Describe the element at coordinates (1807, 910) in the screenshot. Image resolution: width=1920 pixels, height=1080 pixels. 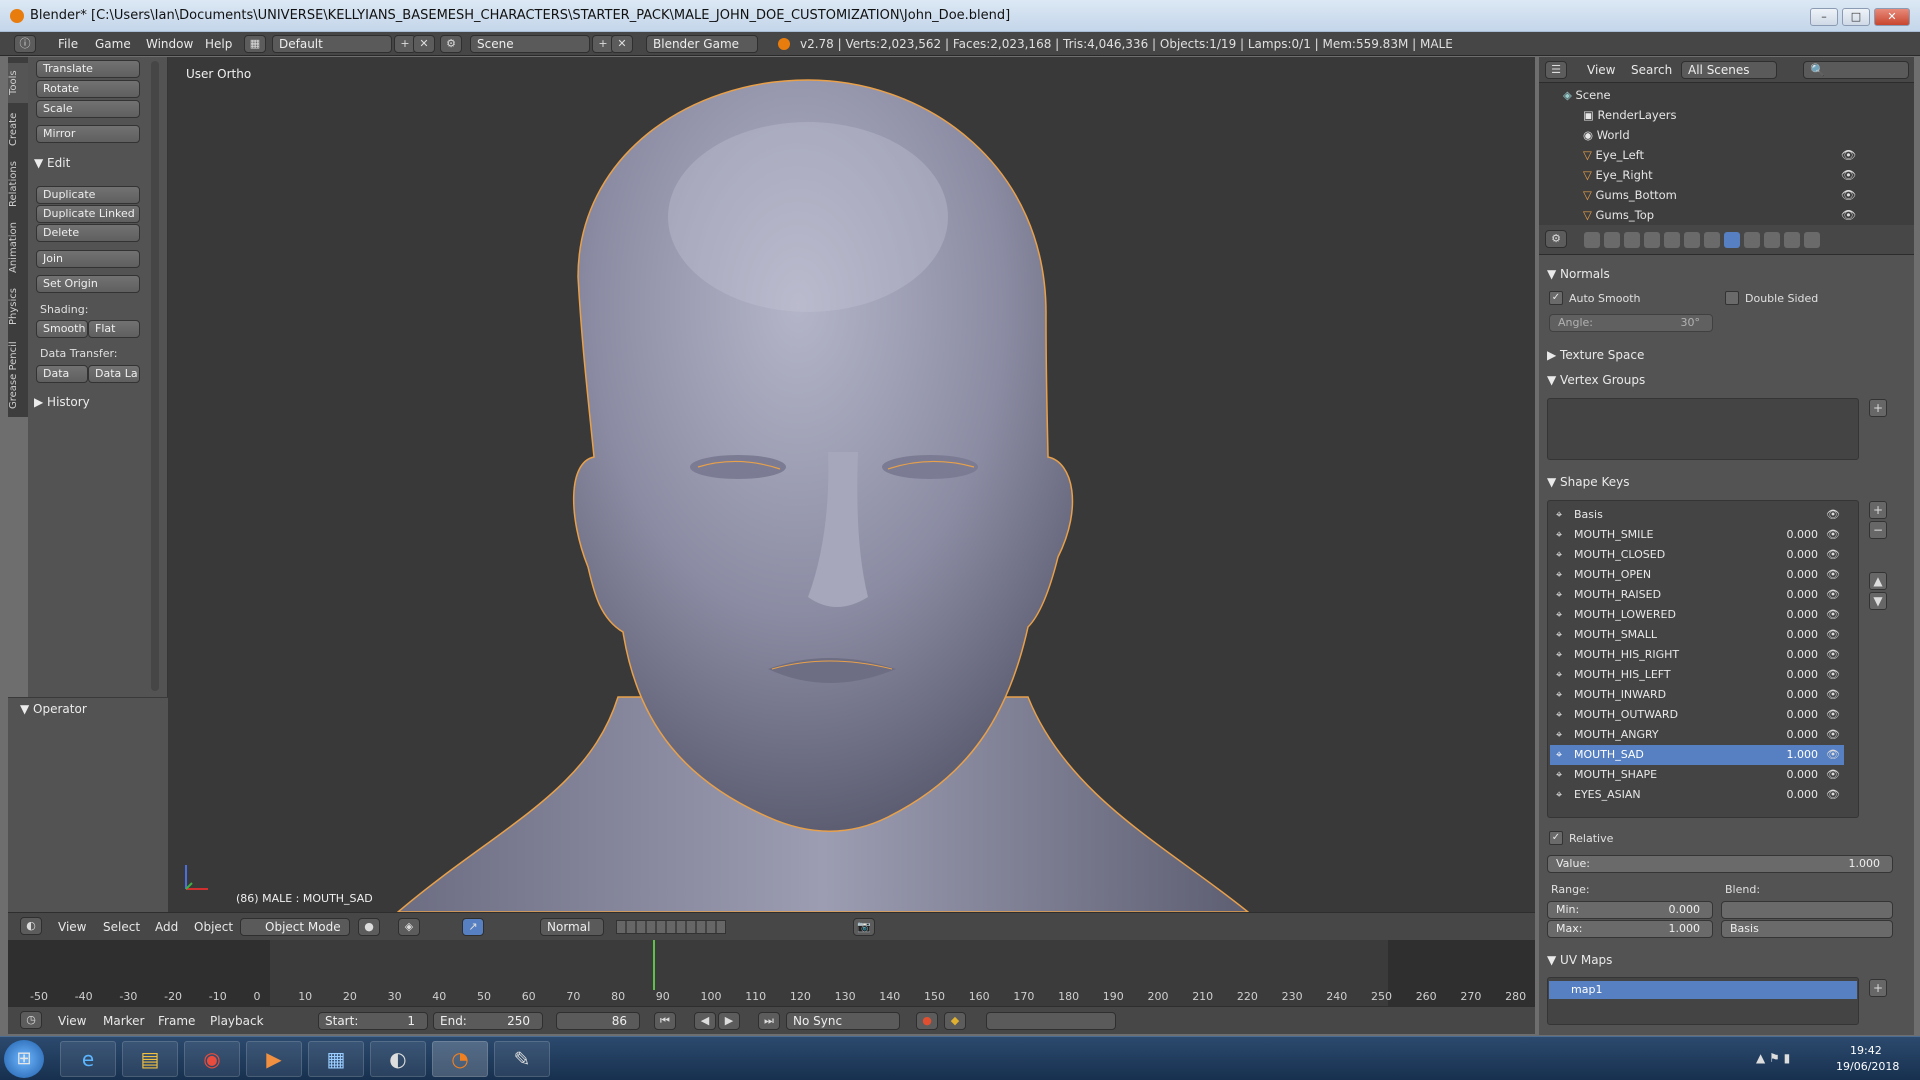
I see `blend-vertex-group-field` at that location.